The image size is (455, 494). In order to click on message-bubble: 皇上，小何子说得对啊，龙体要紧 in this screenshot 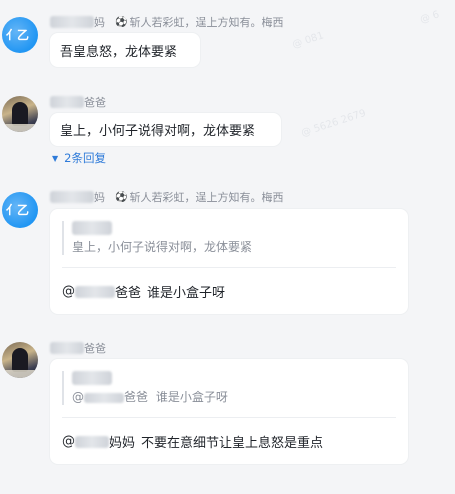, I will do `click(165, 129)`.